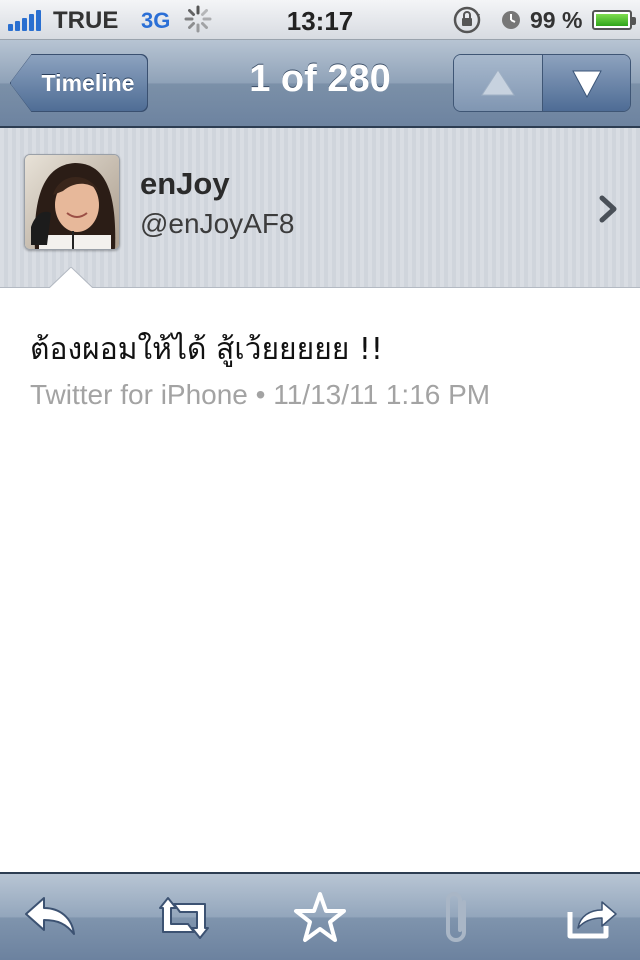 Image resolution: width=640 pixels, height=960 pixels. Describe the element at coordinates (71, 279) in the screenshot. I see `header-pointer` at that location.